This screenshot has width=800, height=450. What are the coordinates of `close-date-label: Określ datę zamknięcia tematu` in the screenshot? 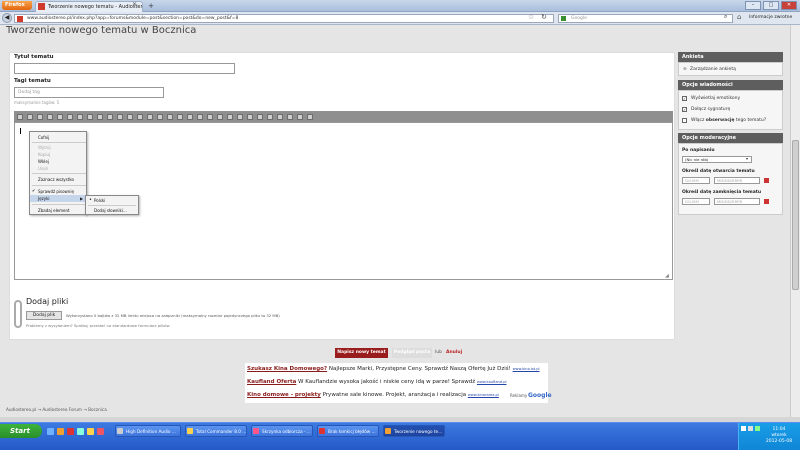 It's located at (722, 192).